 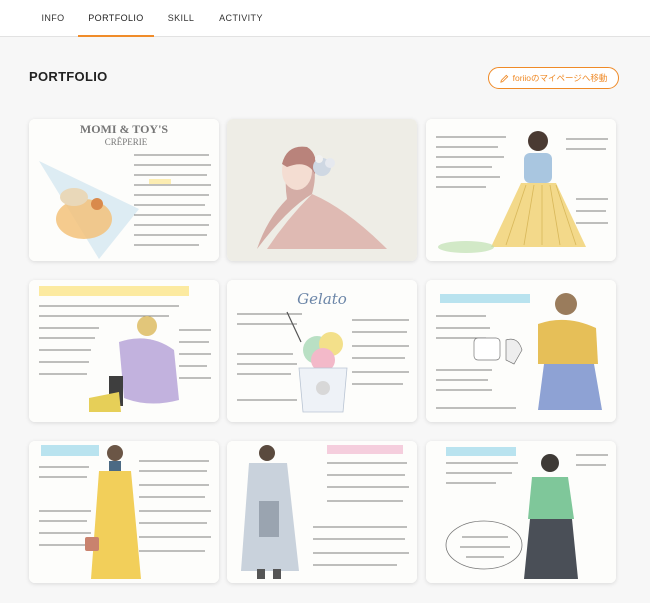 What do you see at coordinates (181, 18) in the screenshot?
I see `tab-skill: SKILL` at bounding box center [181, 18].